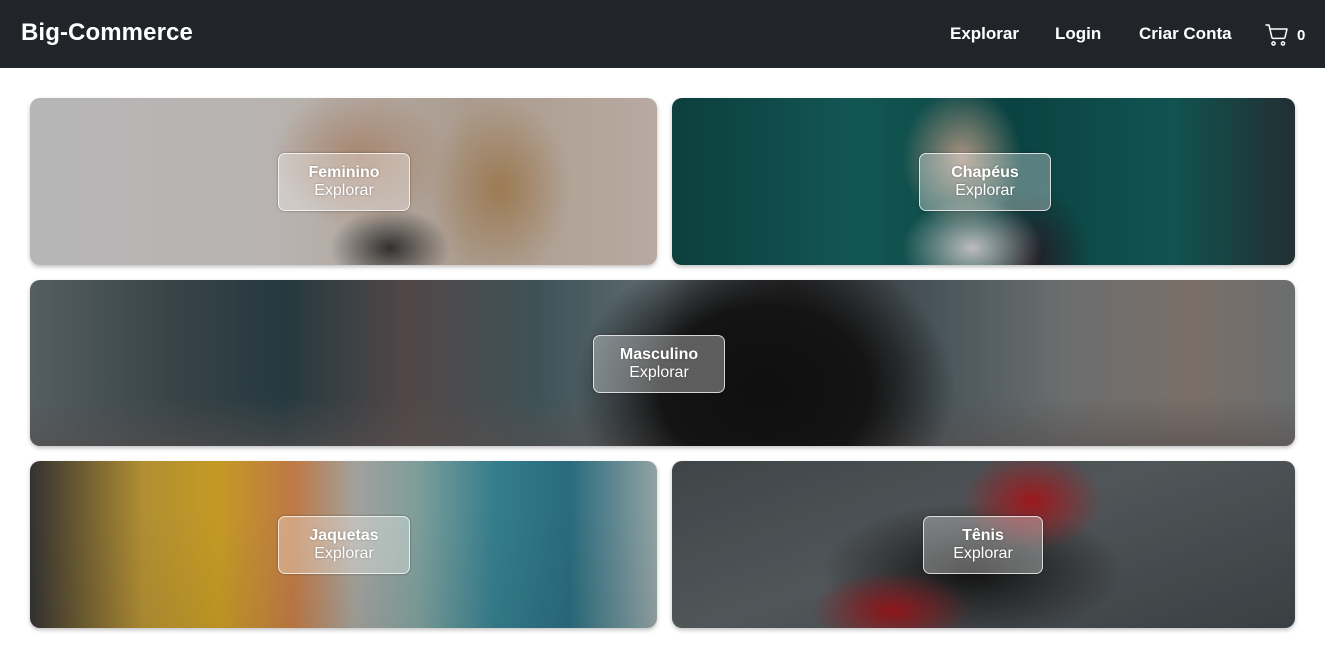 This screenshot has height=658, width=1325. What do you see at coordinates (344, 535) in the screenshot?
I see `category-title: Jaquetas` at bounding box center [344, 535].